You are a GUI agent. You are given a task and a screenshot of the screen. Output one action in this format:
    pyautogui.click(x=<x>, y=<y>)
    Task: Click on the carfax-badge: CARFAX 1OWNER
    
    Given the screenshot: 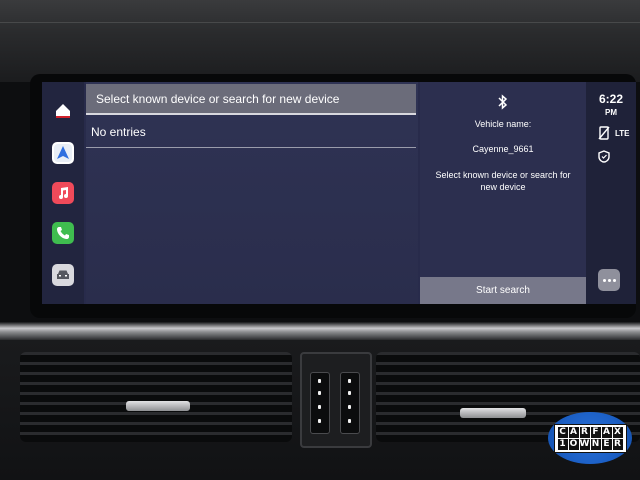 What is the action you would take?
    pyautogui.click(x=590, y=438)
    